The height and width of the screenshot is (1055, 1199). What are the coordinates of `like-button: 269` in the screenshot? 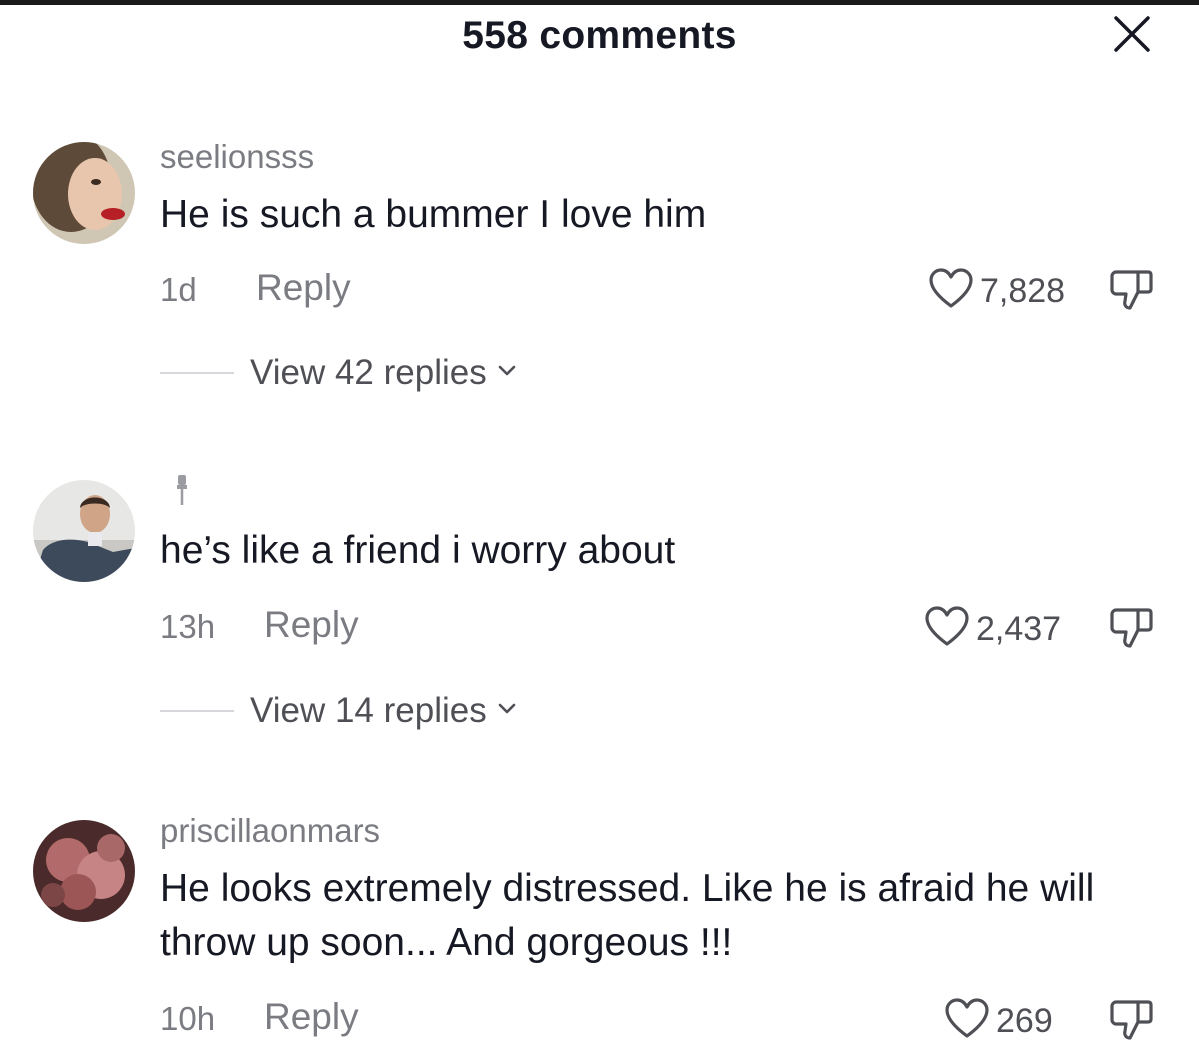 It's located at (998, 1021).